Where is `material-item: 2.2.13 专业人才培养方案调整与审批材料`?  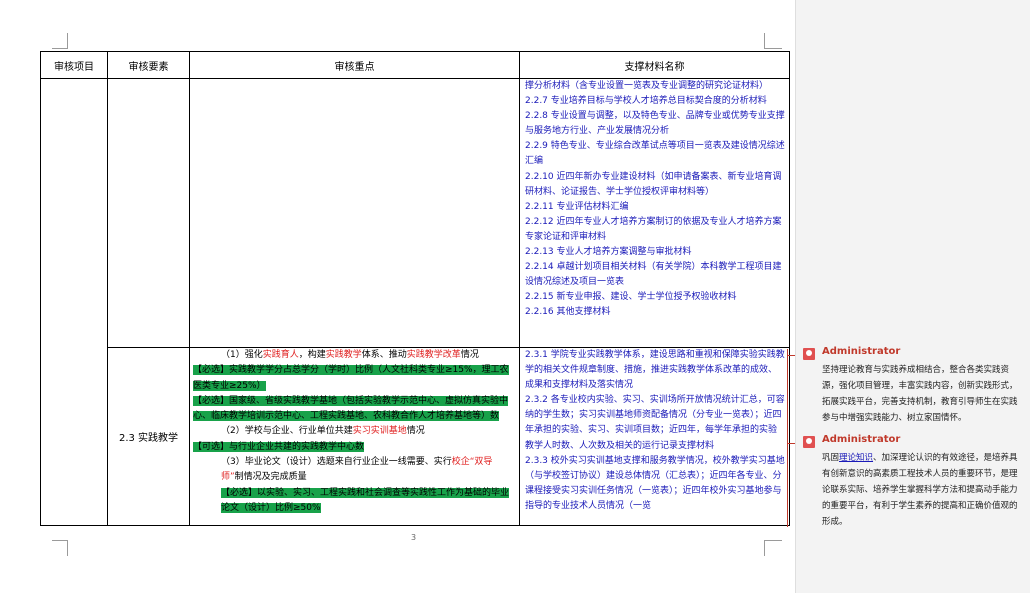
material-item: 2.2.13 专业人才培养方案调整与审批材料 is located at coordinates (608, 252).